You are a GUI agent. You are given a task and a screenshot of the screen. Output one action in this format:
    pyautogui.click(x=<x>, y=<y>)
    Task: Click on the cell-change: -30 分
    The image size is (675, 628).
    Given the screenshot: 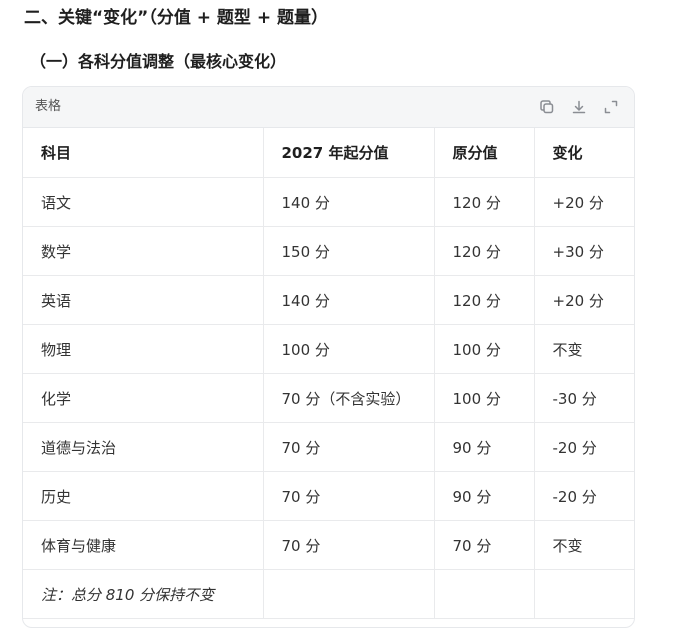 What is the action you would take?
    pyautogui.click(x=584, y=398)
    